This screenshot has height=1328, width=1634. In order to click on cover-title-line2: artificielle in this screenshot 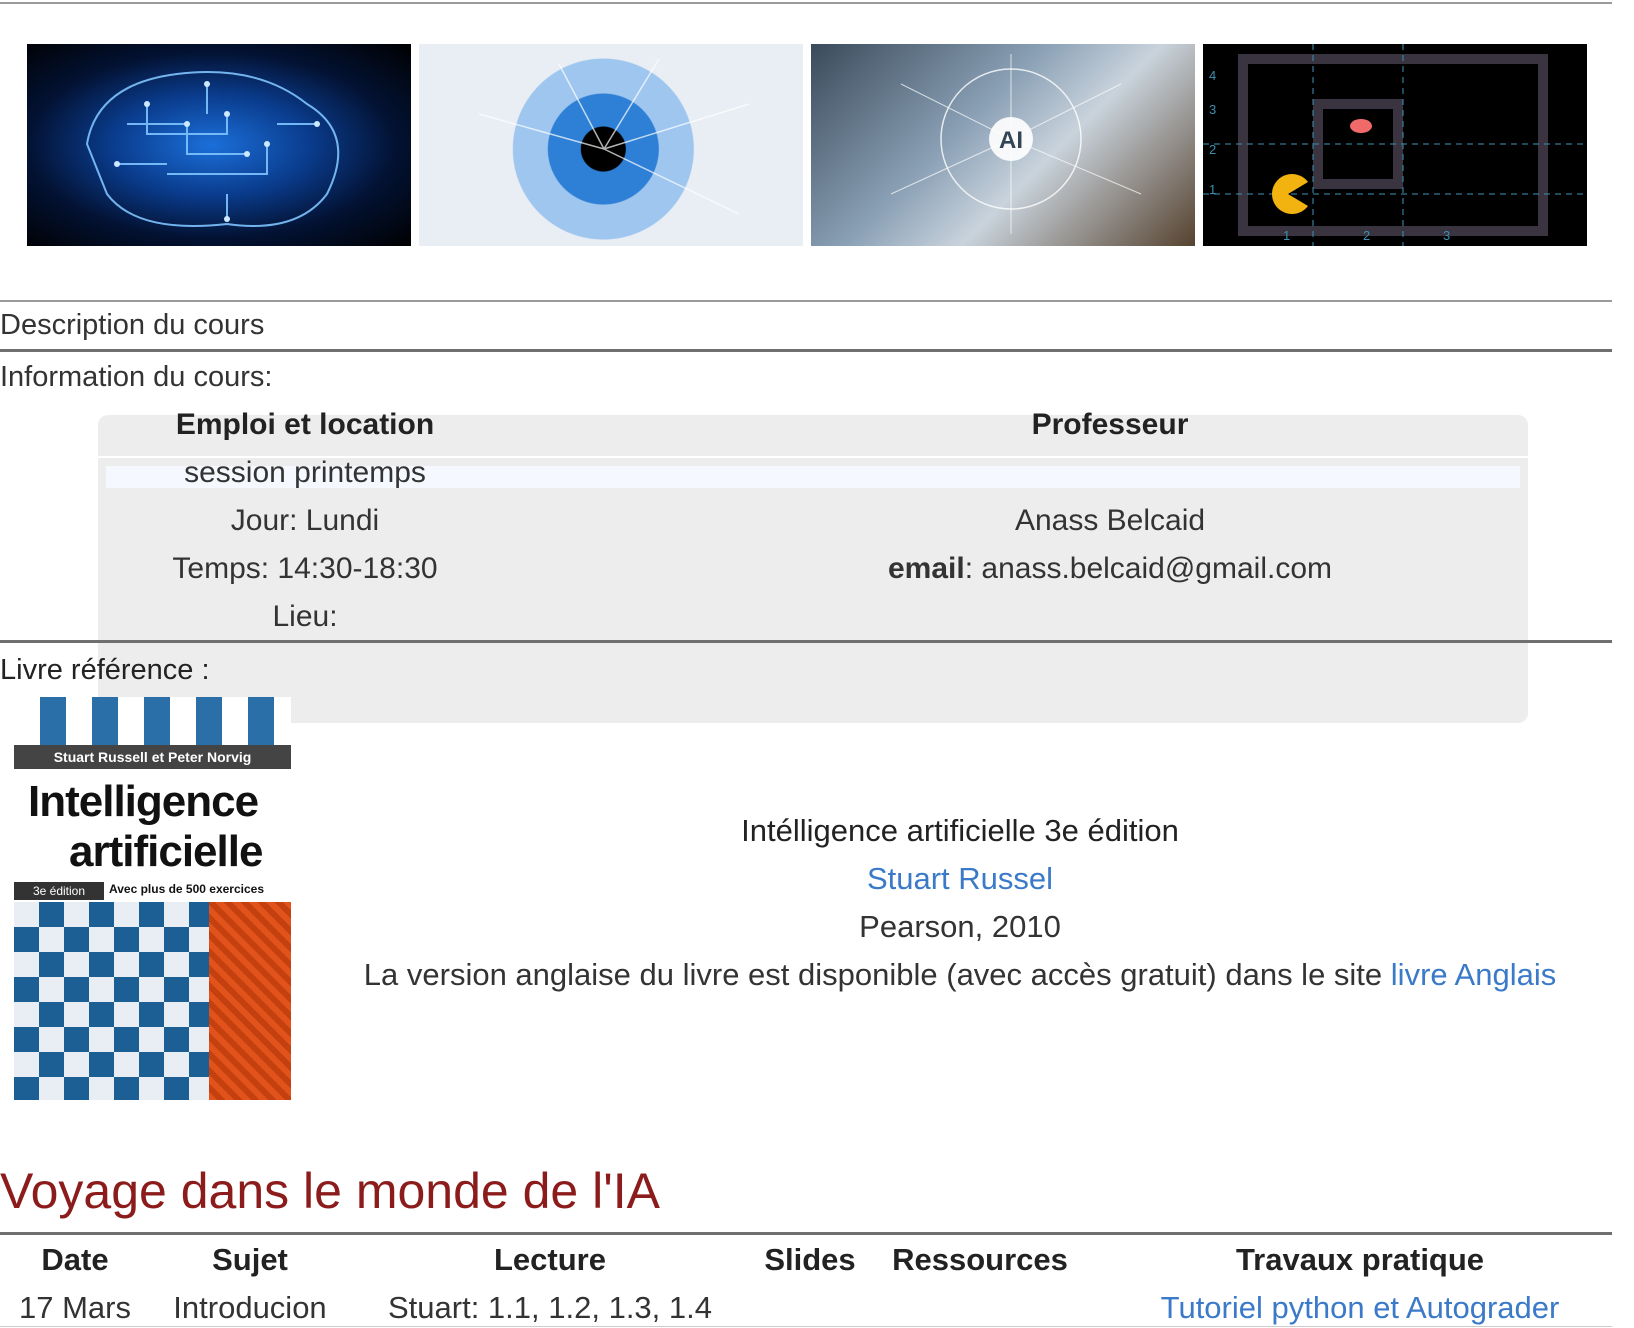, I will do `click(166, 851)`.